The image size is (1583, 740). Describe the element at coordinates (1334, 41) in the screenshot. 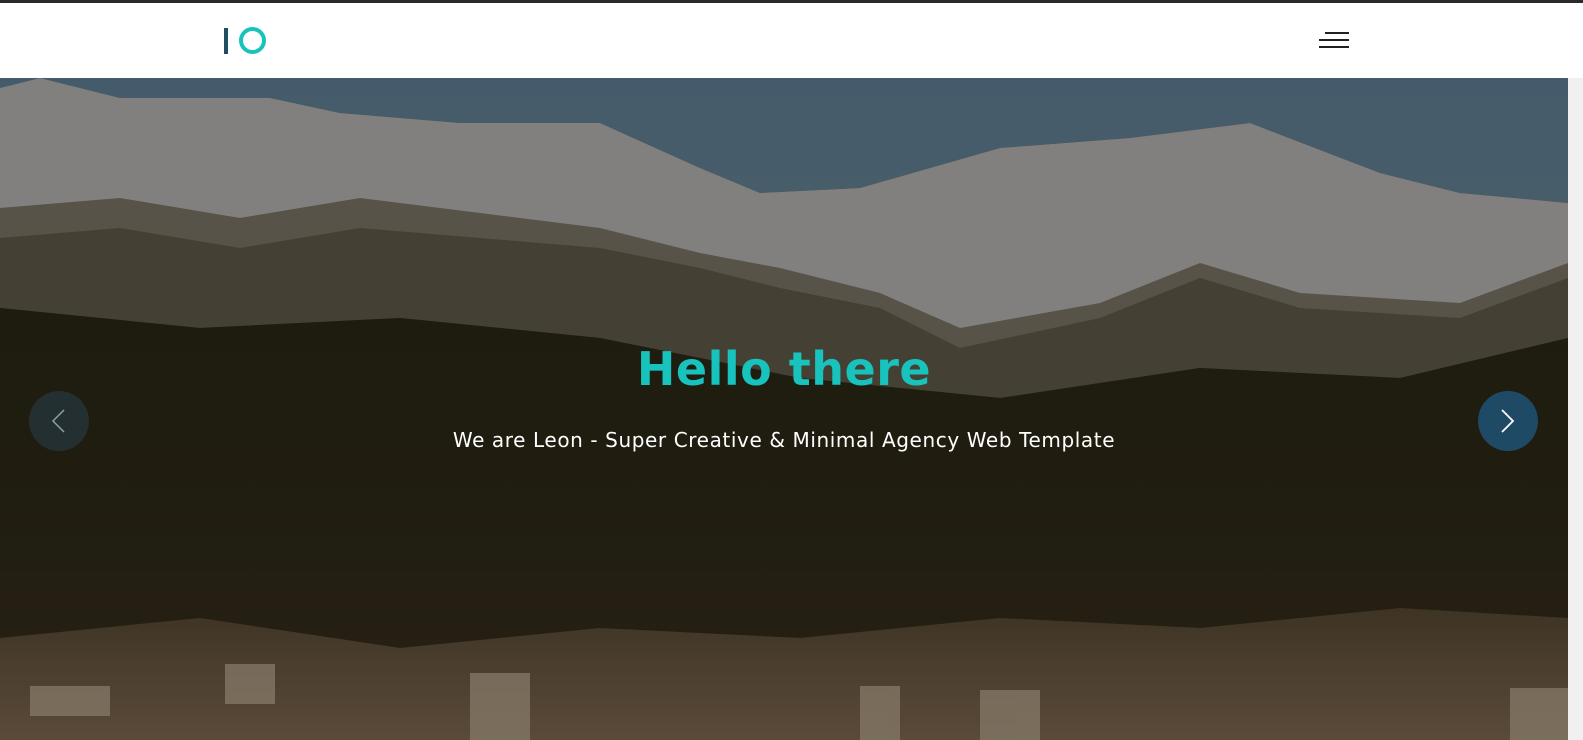

I see `hamburger-menu-icon` at that location.